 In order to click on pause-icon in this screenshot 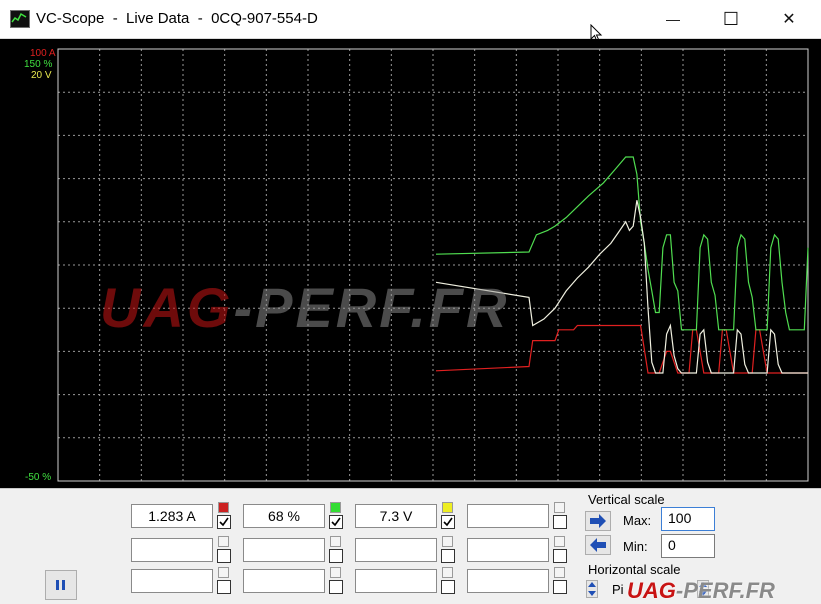, I will do `click(60, 585)`.